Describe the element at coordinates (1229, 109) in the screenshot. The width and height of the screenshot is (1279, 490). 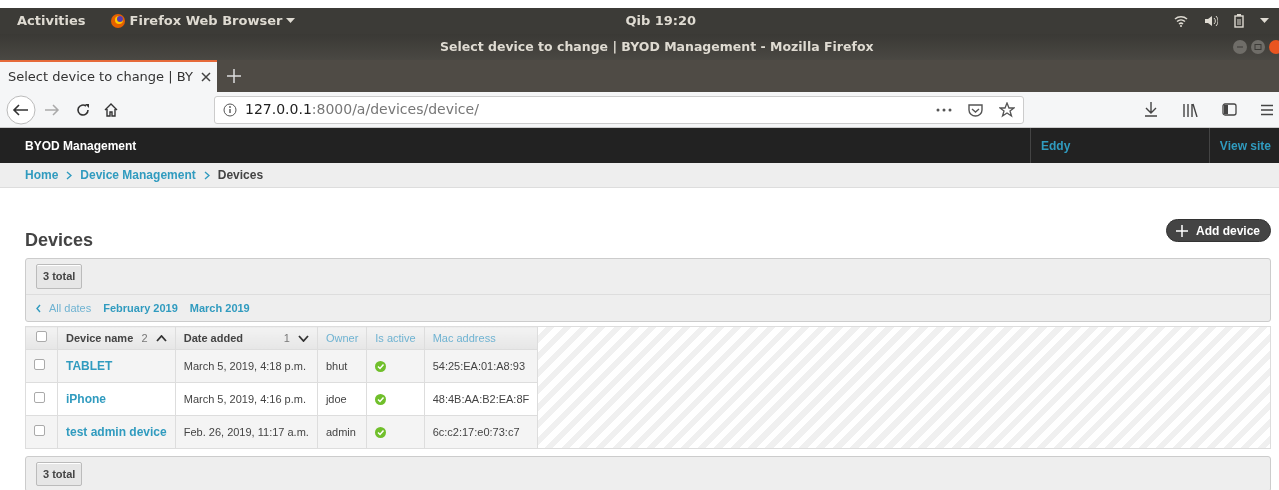
I see `sidebar-icon` at that location.